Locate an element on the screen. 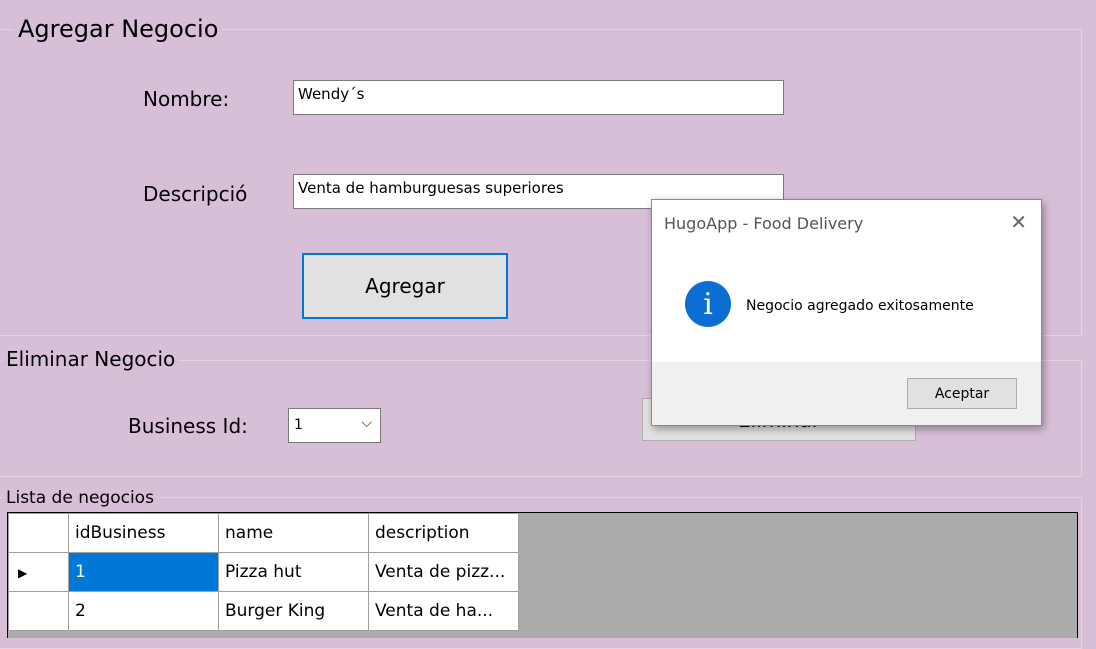 The height and width of the screenshot is (649, 1096). nombre-field: Wendy´s is located at coordinates (538, 97).